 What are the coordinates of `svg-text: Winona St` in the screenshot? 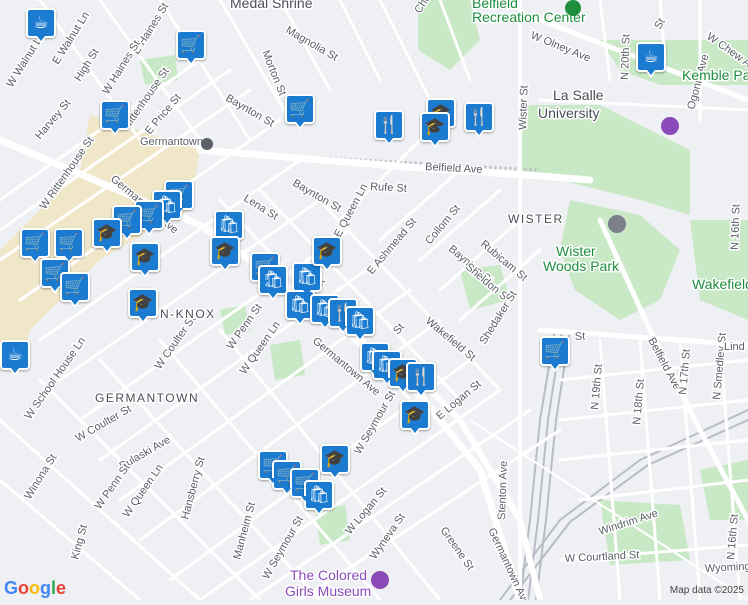 It's located at (40, 476).